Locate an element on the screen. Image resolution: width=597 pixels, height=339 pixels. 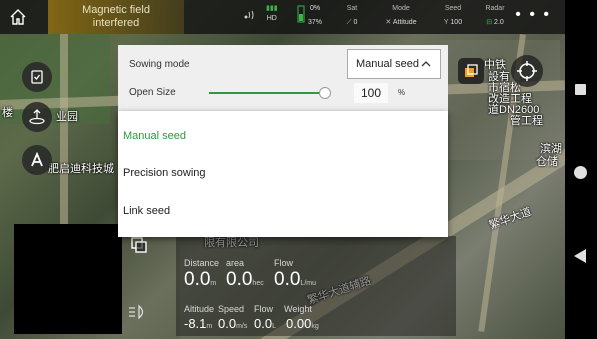
layers-icon is located at coordinates (471, 71).